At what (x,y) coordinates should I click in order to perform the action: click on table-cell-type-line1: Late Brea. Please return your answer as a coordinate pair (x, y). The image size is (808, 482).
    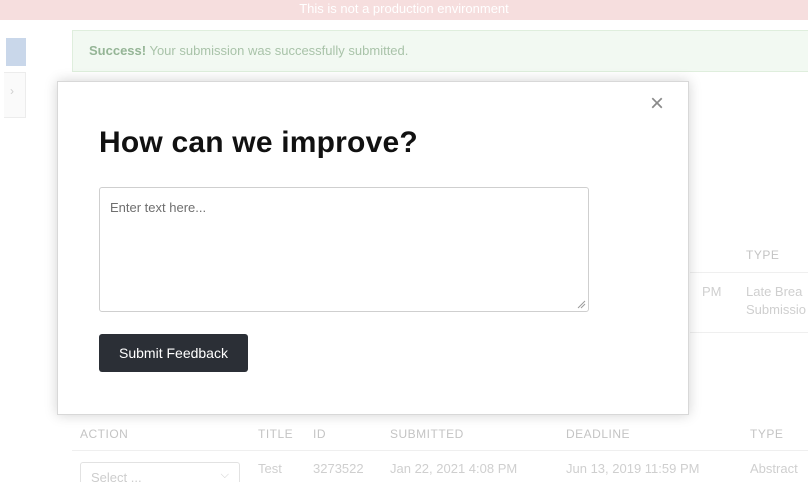
    Looking at the image, I should click on (774, 291).